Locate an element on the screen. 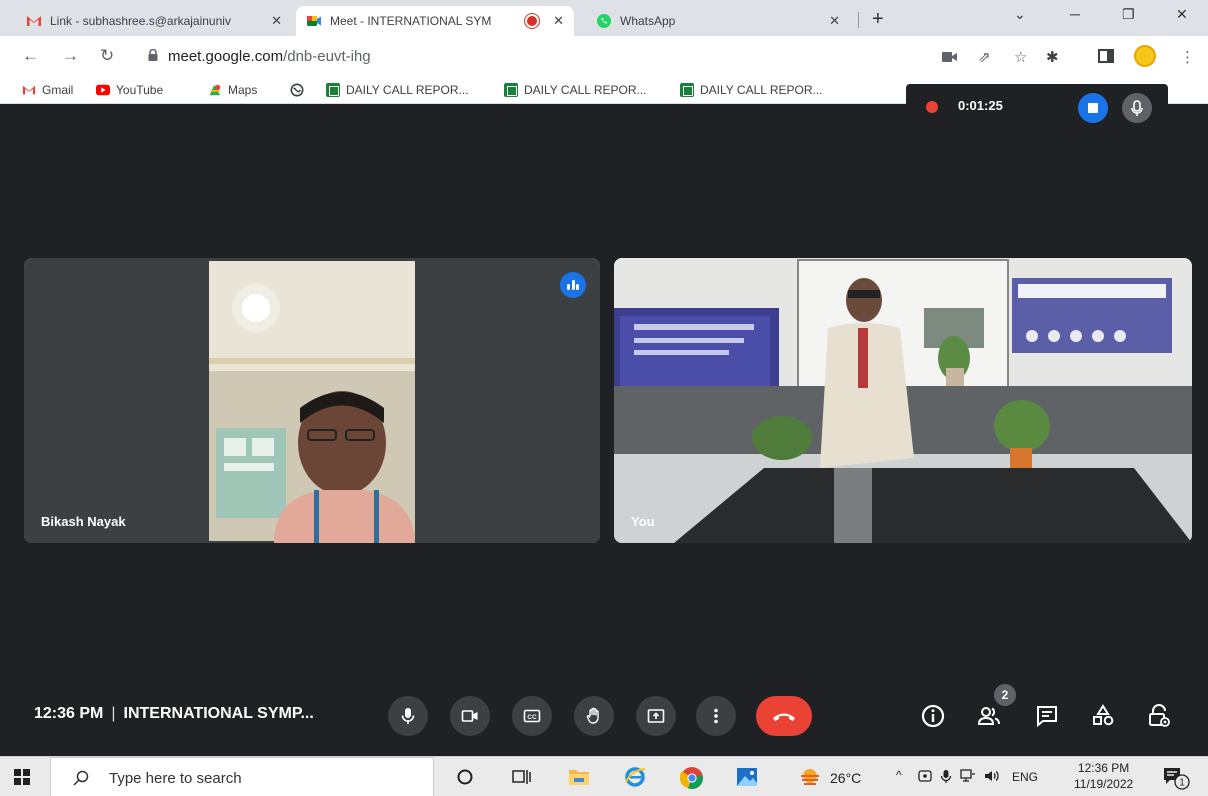  chrome-icon is located at coordinates (692, 778).